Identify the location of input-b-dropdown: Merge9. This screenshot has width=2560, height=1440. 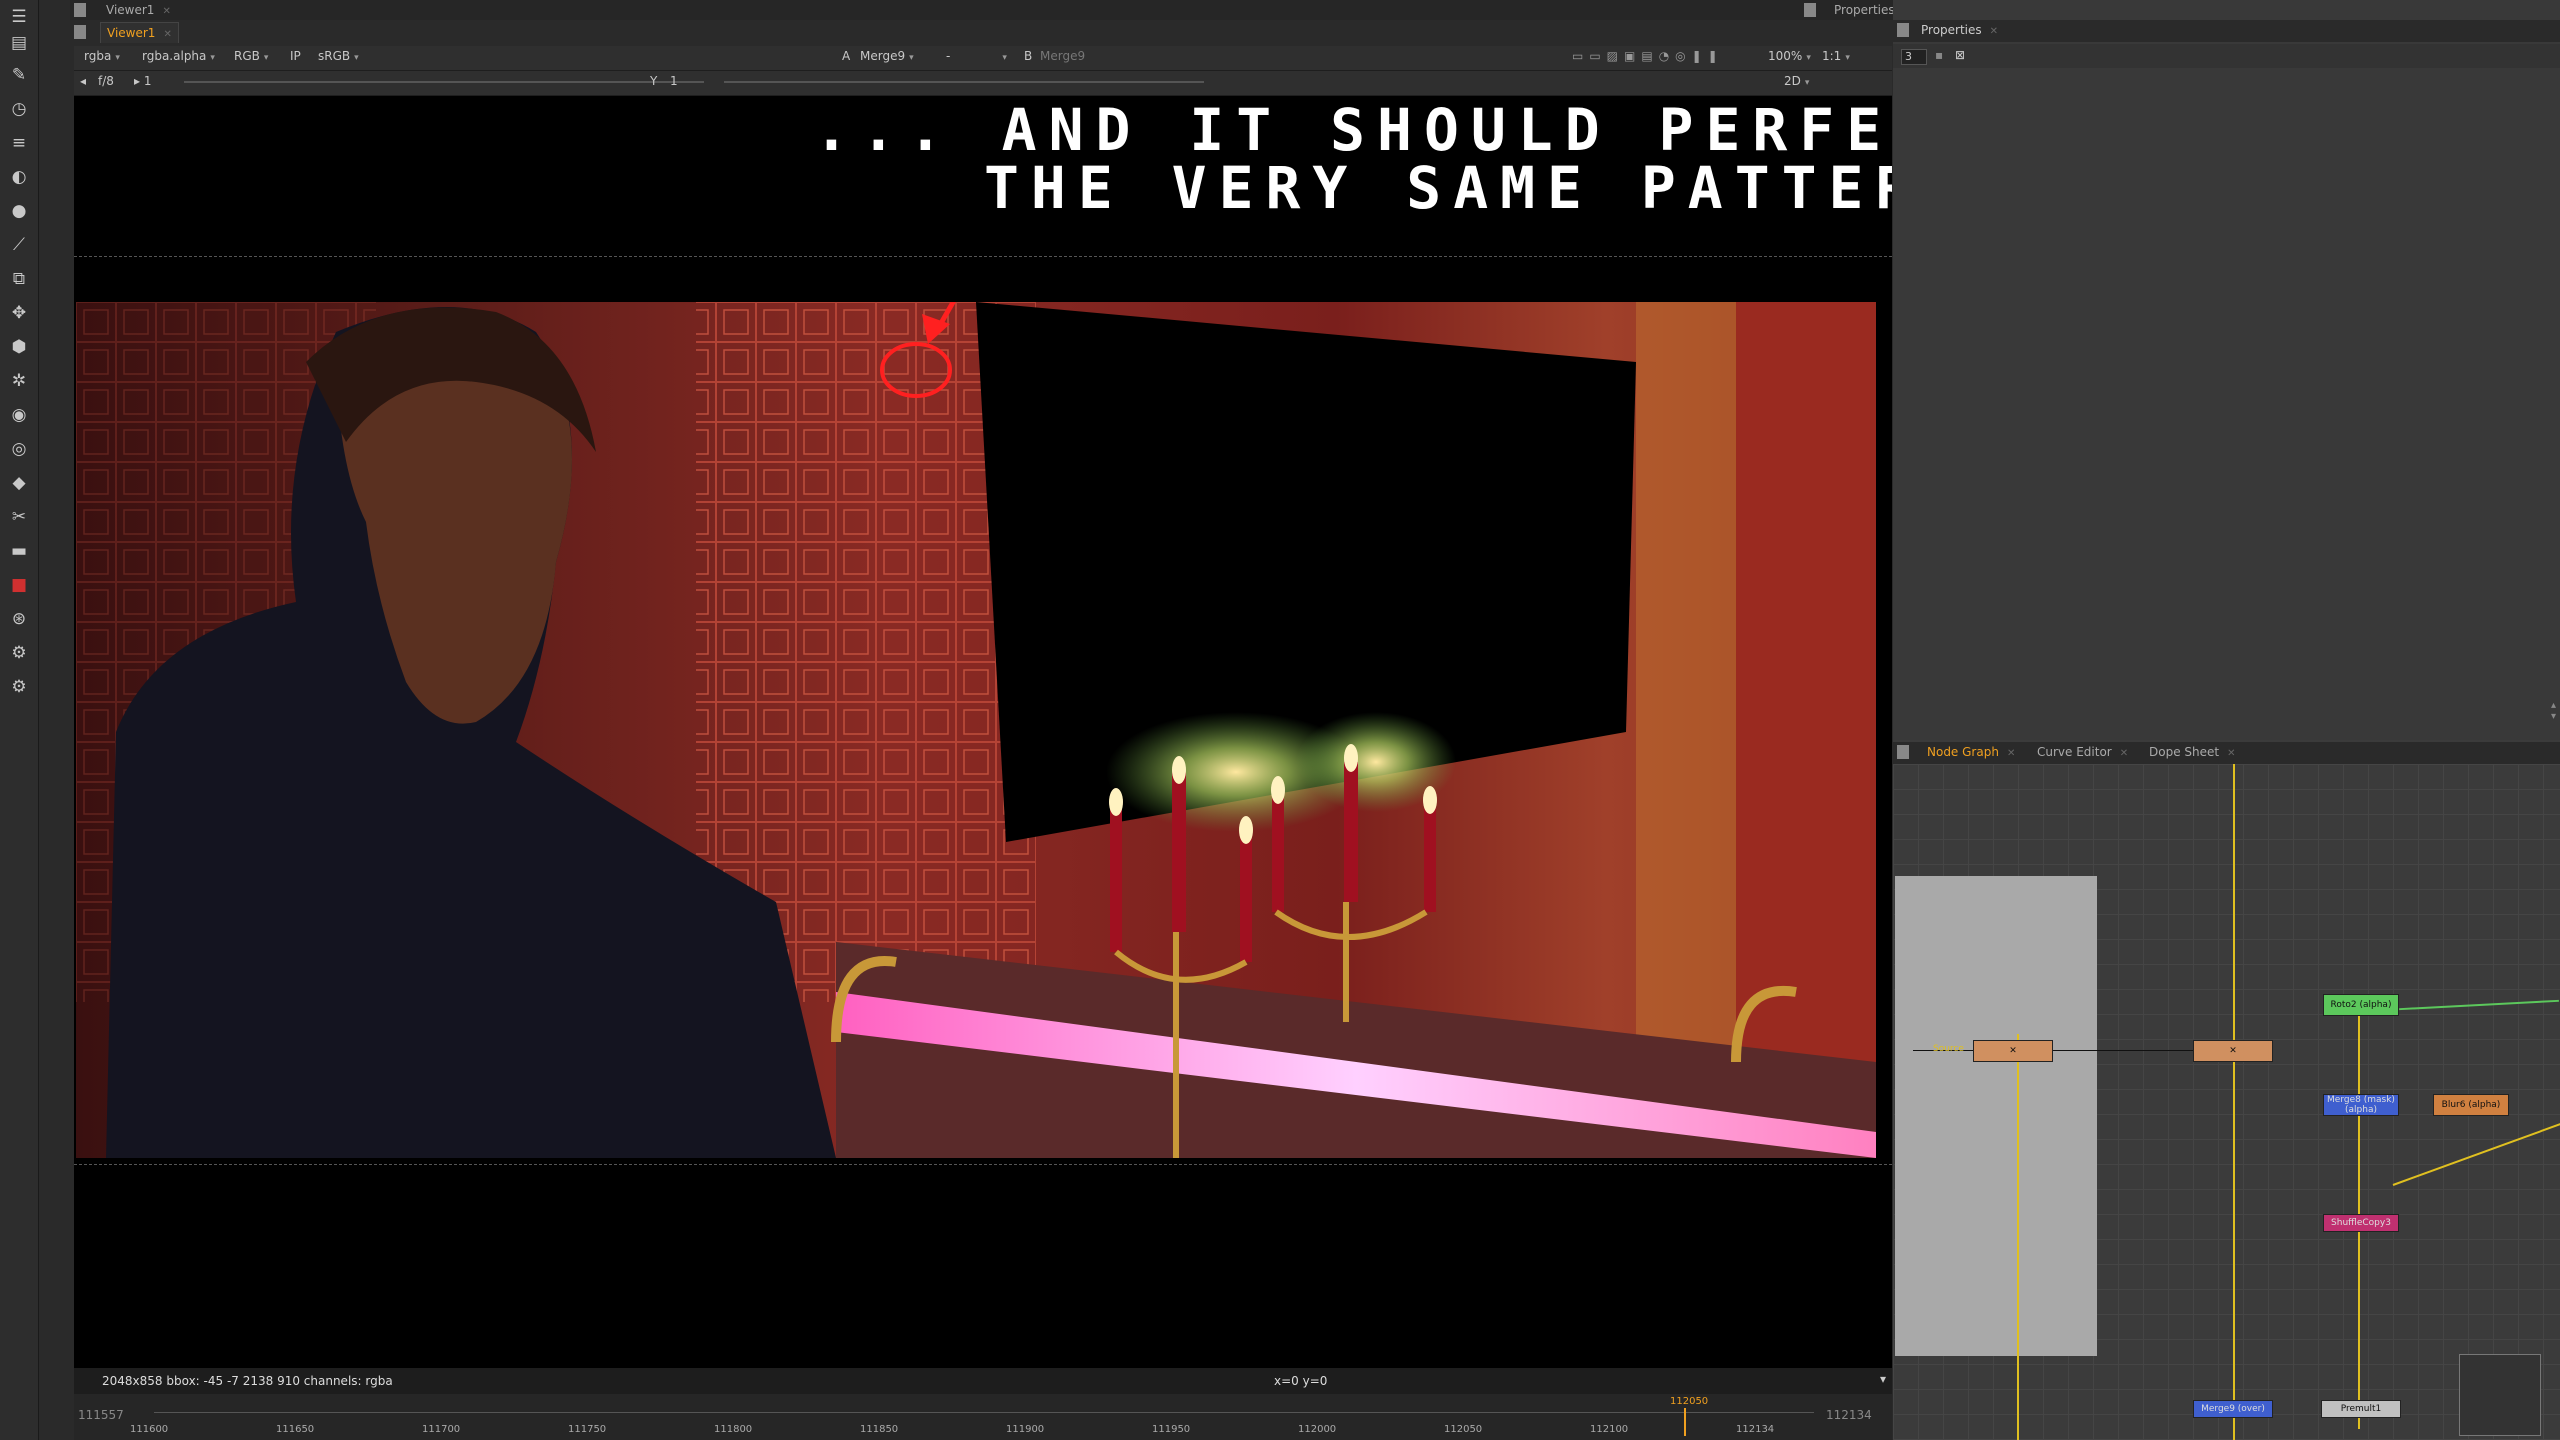
(1062, 56).